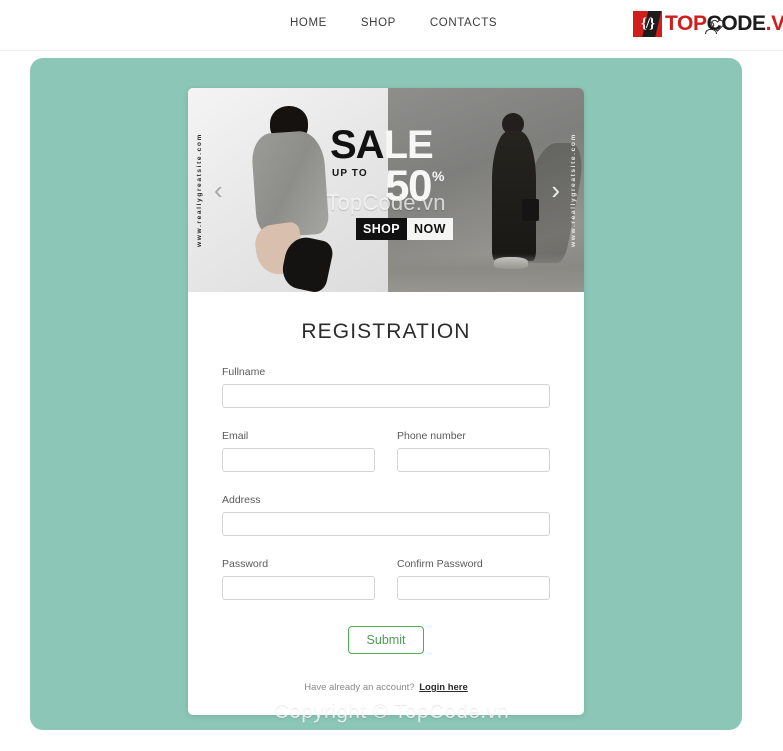  What do you see at coordinates (350, 173) in the screenshot?
I see `banner-upto-label: UP TO` at bounding box center [350, 173].